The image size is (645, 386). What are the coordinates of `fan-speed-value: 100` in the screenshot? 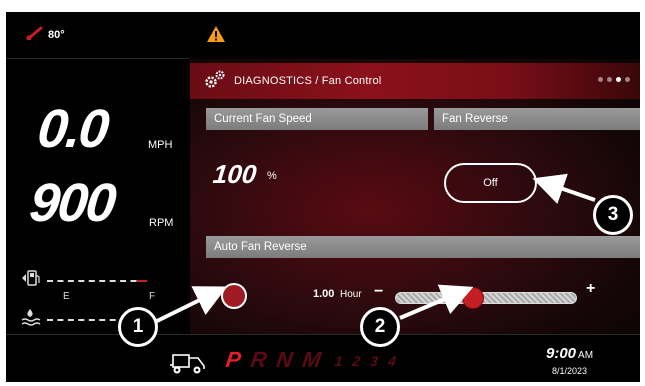 It's located at (235, 174).